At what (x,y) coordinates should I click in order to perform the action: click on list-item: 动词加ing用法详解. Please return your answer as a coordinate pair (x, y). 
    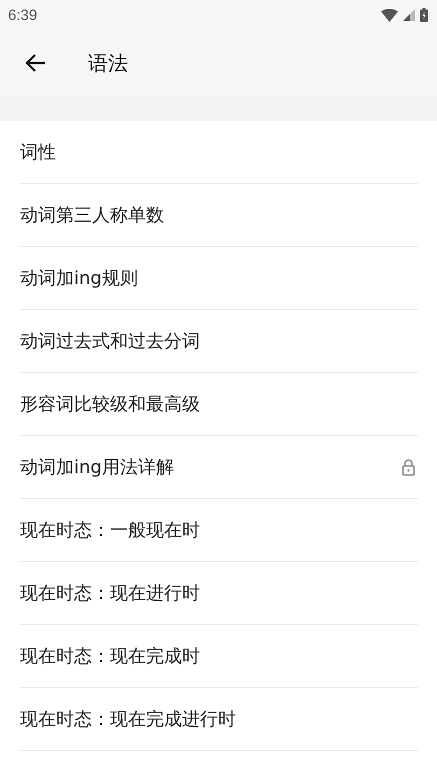
    Looking at the image, I should click on (219, 467).